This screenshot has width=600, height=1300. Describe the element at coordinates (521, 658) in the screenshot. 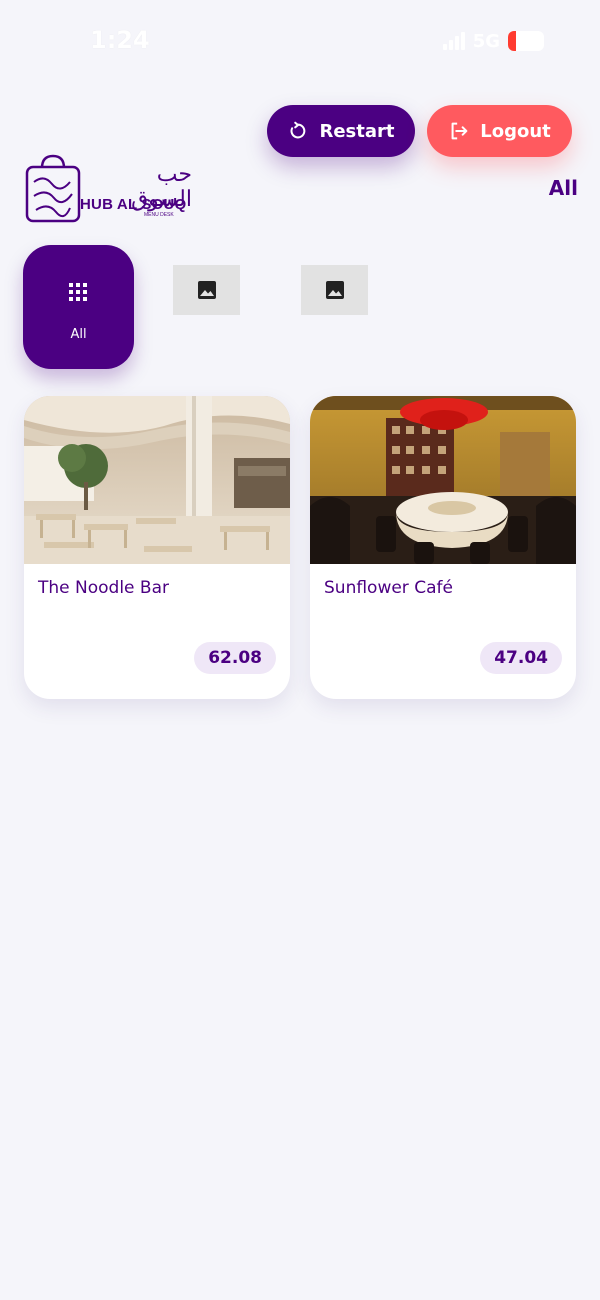

I see `price-badge: 47.04` at that location.